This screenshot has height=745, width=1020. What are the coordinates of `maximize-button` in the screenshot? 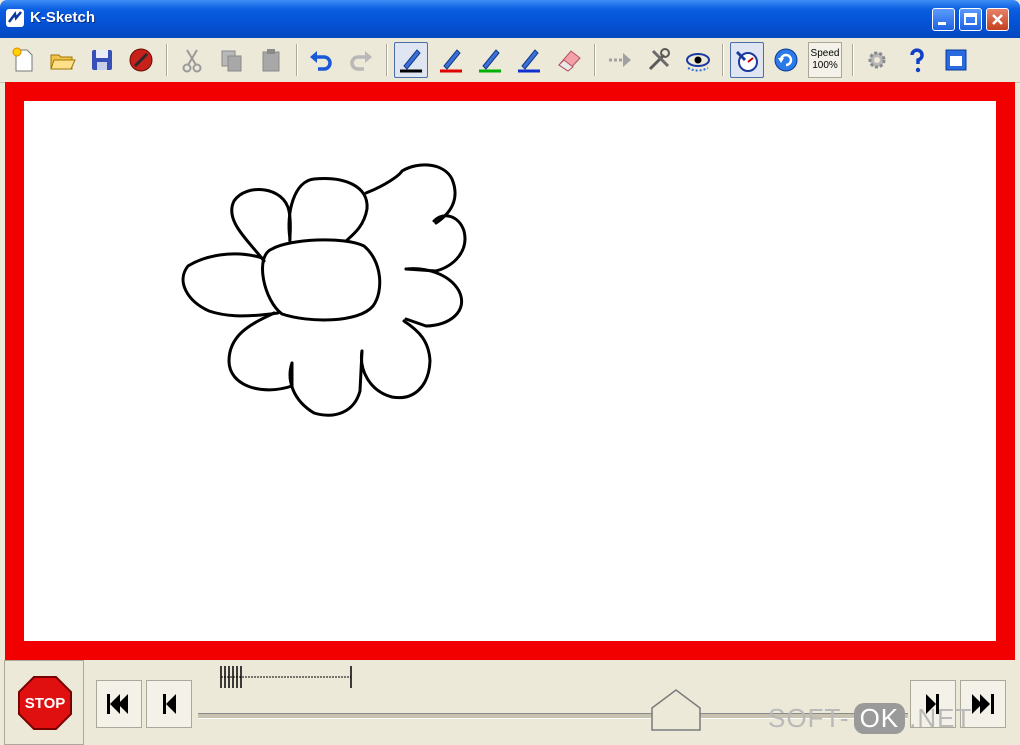 It's located at (970, 19).